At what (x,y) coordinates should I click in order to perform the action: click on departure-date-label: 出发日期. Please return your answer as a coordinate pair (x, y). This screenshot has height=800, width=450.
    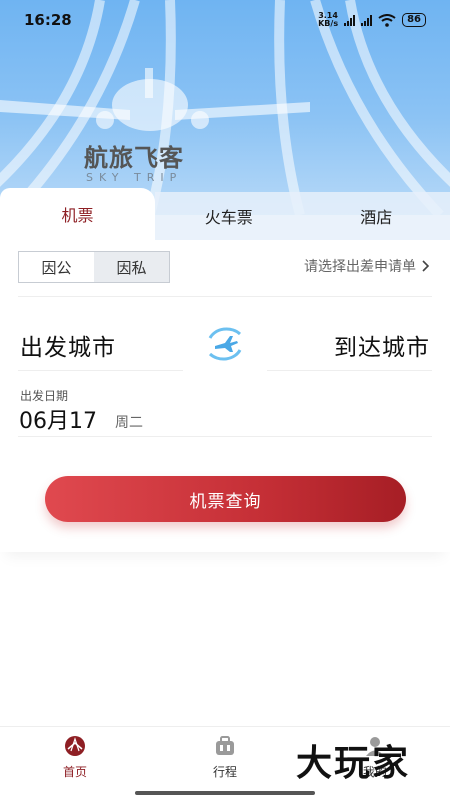
    Looking at the image, I should click on (44, 396).